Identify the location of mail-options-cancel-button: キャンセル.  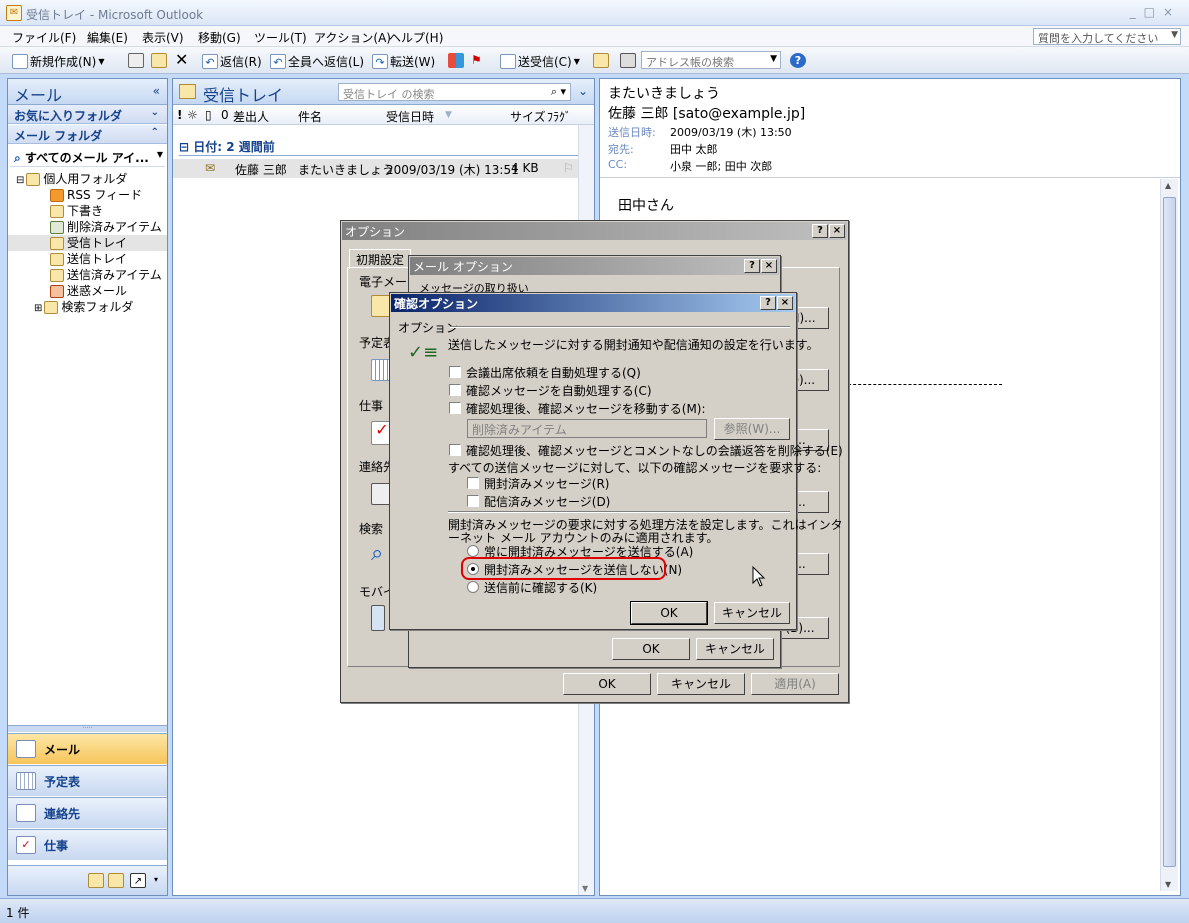
(735, 649).